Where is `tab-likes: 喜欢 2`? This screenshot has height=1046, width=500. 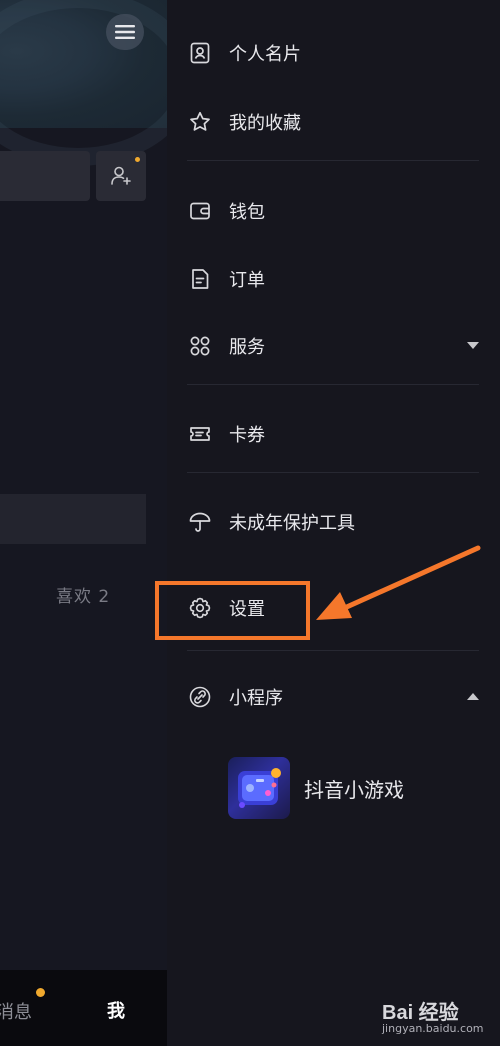 tab-likes: 喜欢 2 is located at coordinates (83, 594).